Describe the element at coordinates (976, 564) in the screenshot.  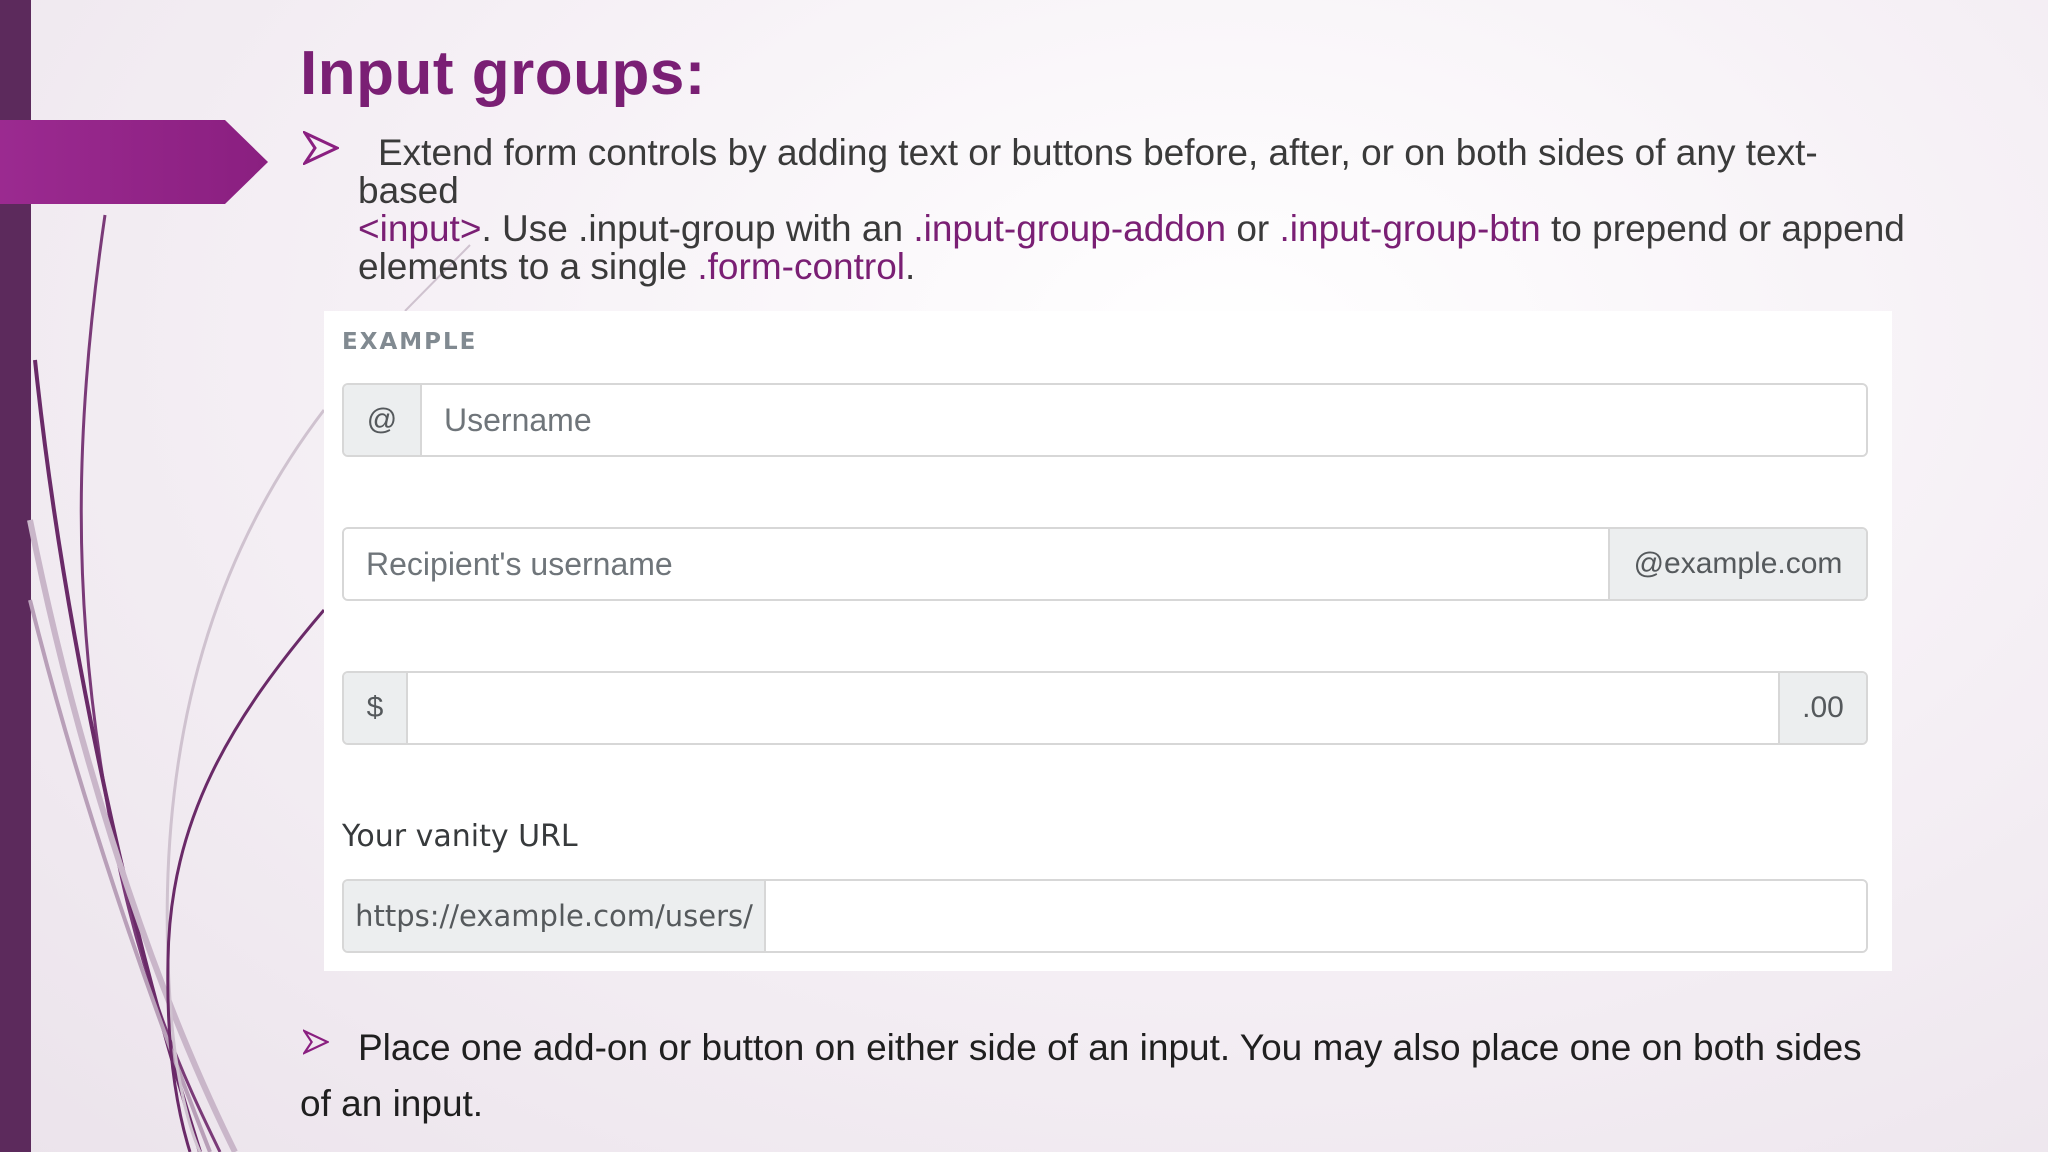
I see `recipient-username-input` at that location.